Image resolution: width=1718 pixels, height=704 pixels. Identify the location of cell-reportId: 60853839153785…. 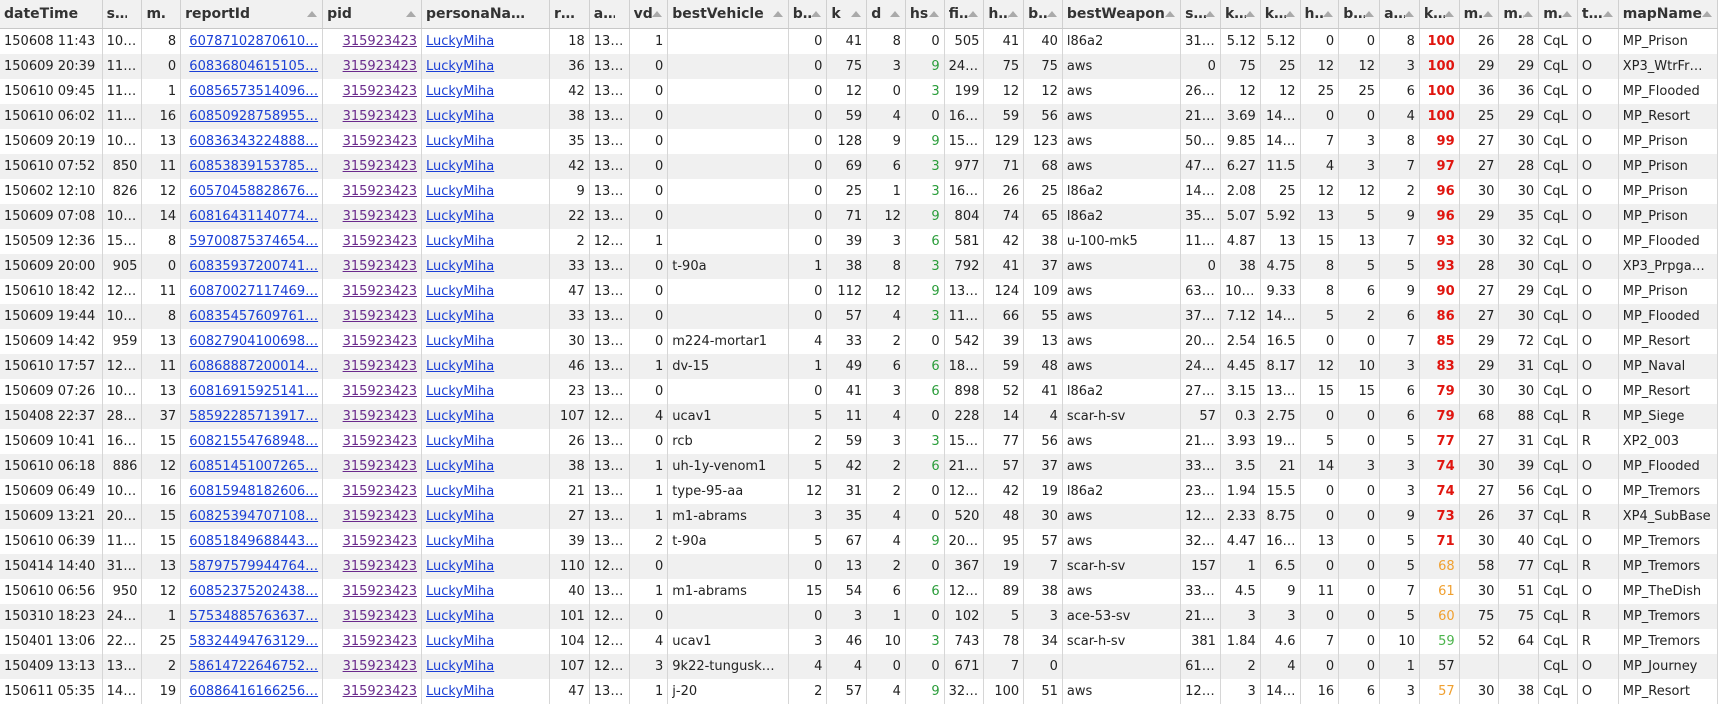
(252, 166).